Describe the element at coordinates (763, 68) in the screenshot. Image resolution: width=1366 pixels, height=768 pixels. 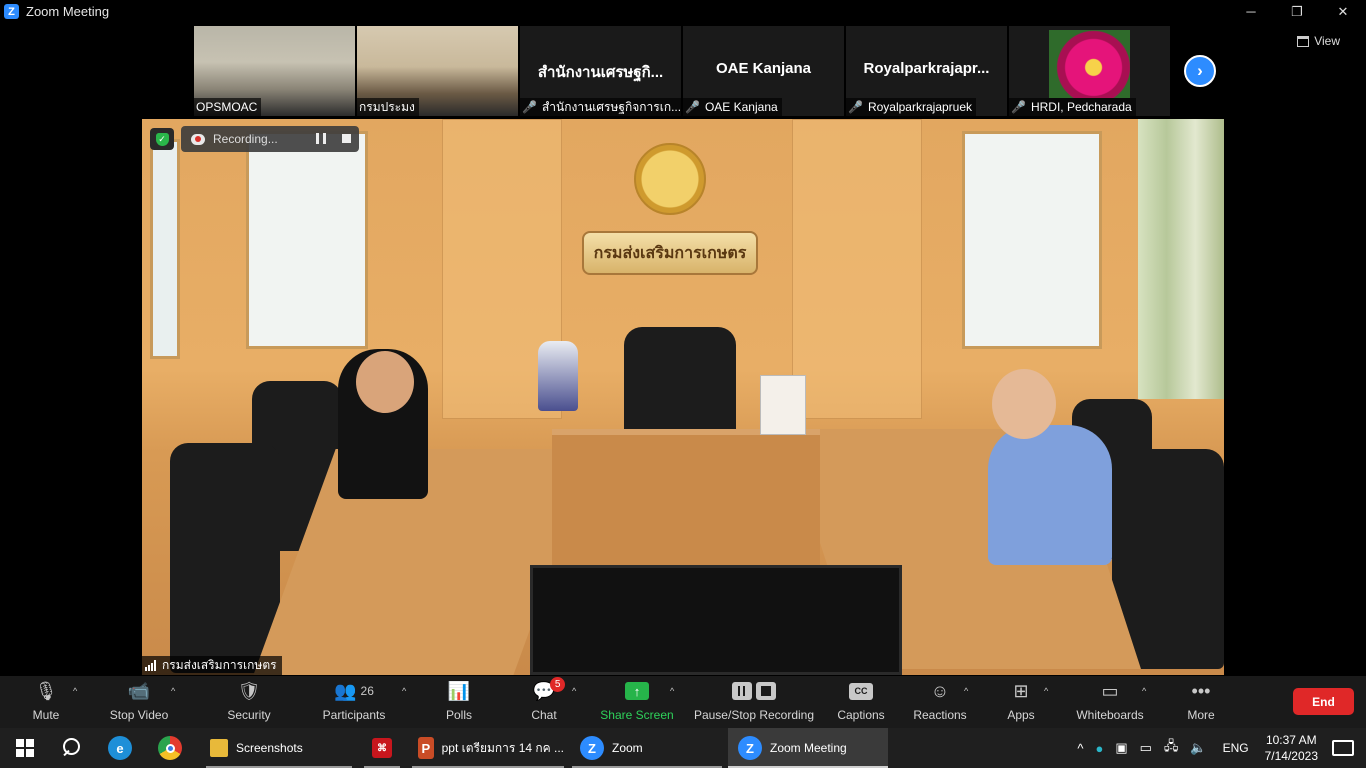
I see `participant-display-name: OAE Kanjana` at that location.